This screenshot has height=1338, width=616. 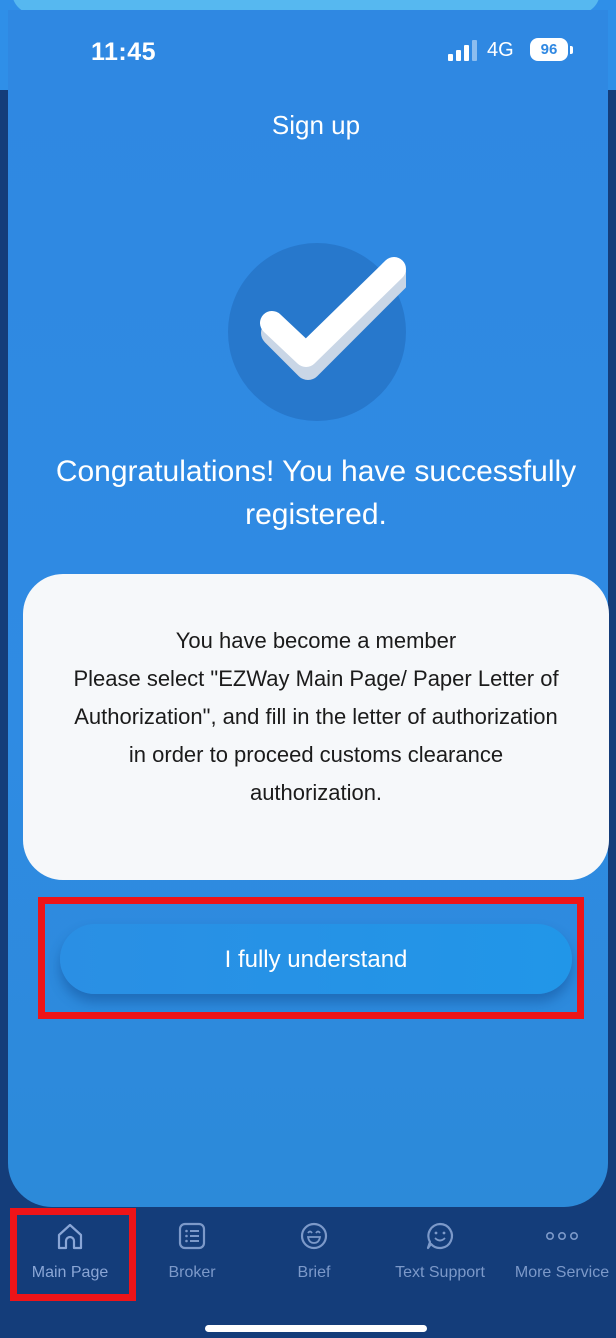 I want to click on signal-icon, so click(x=462, y=50).